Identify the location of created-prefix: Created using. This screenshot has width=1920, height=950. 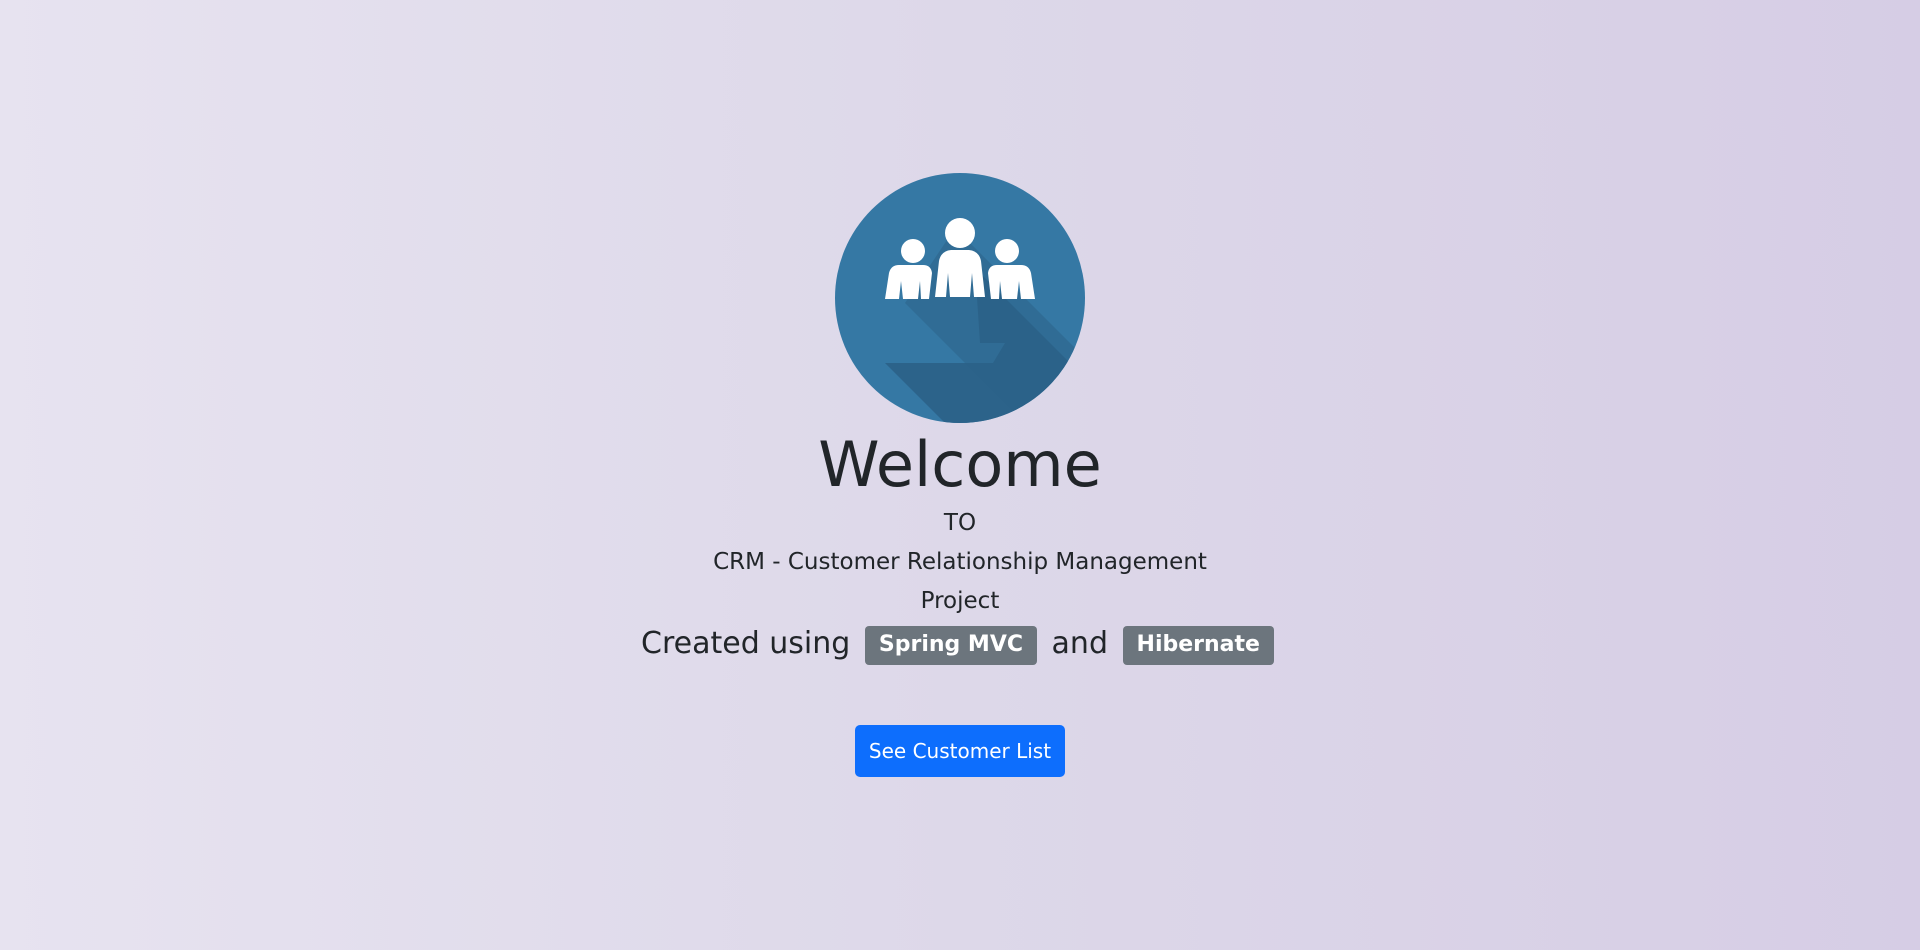
(746, 643).